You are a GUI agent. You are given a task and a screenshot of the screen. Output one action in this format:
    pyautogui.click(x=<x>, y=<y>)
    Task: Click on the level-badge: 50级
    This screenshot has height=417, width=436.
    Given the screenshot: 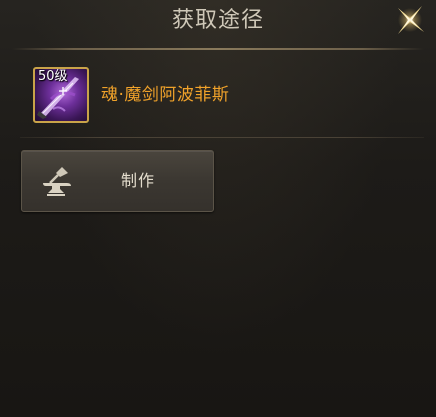 What is the action you would take?
    pyautogui.click(x=53, y=76)
    